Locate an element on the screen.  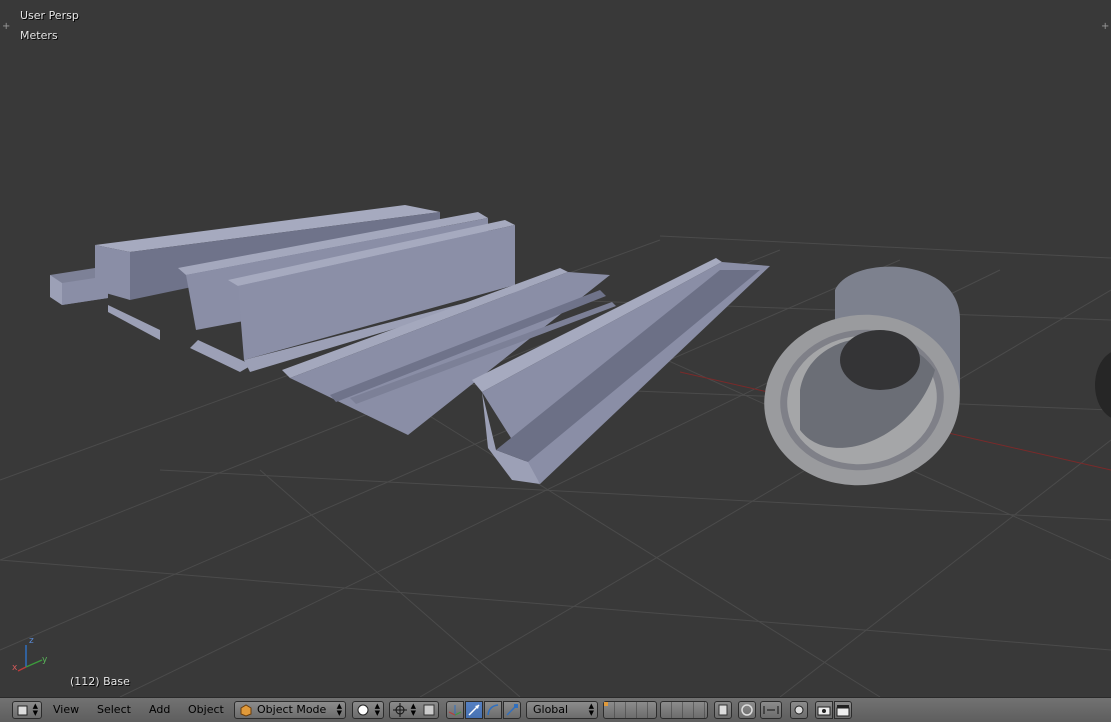
camera-glyph-icon is located at coordinates (824, 711).